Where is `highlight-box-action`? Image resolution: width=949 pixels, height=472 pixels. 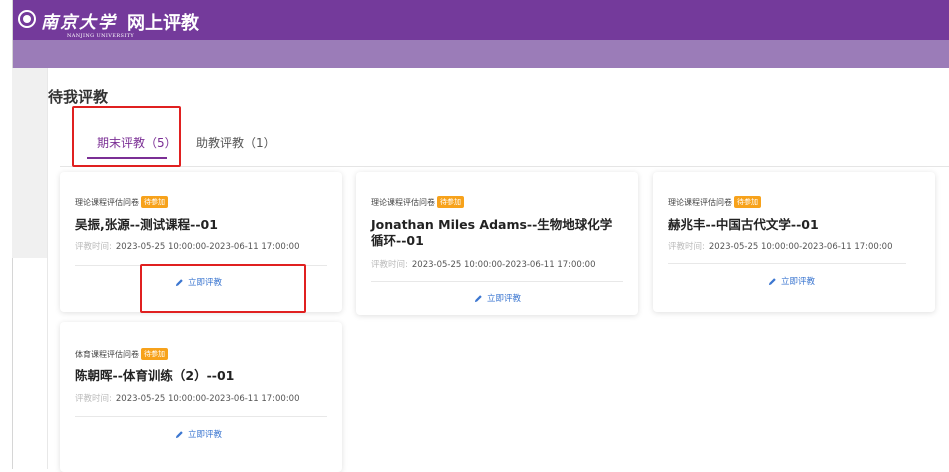
highlight-box-action is located at coordinates (223, 288).